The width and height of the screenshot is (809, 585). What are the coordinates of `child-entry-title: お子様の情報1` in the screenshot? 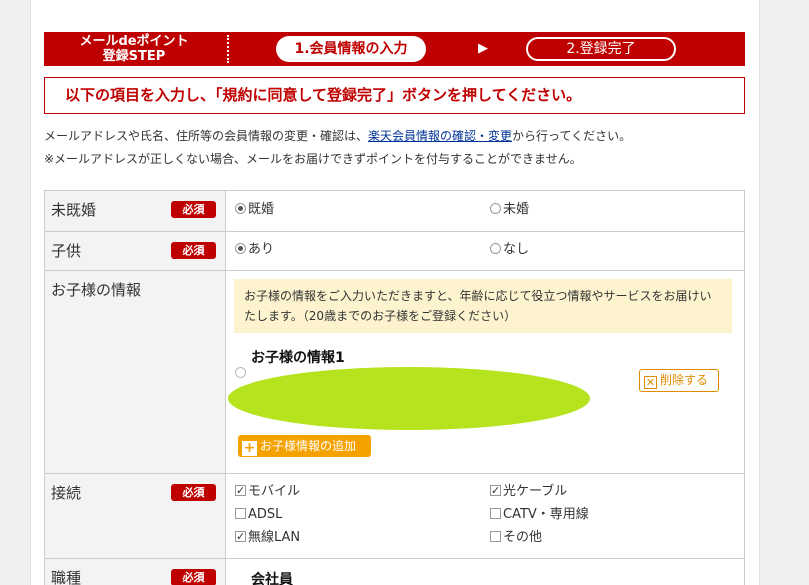 It's located at (298, 358).